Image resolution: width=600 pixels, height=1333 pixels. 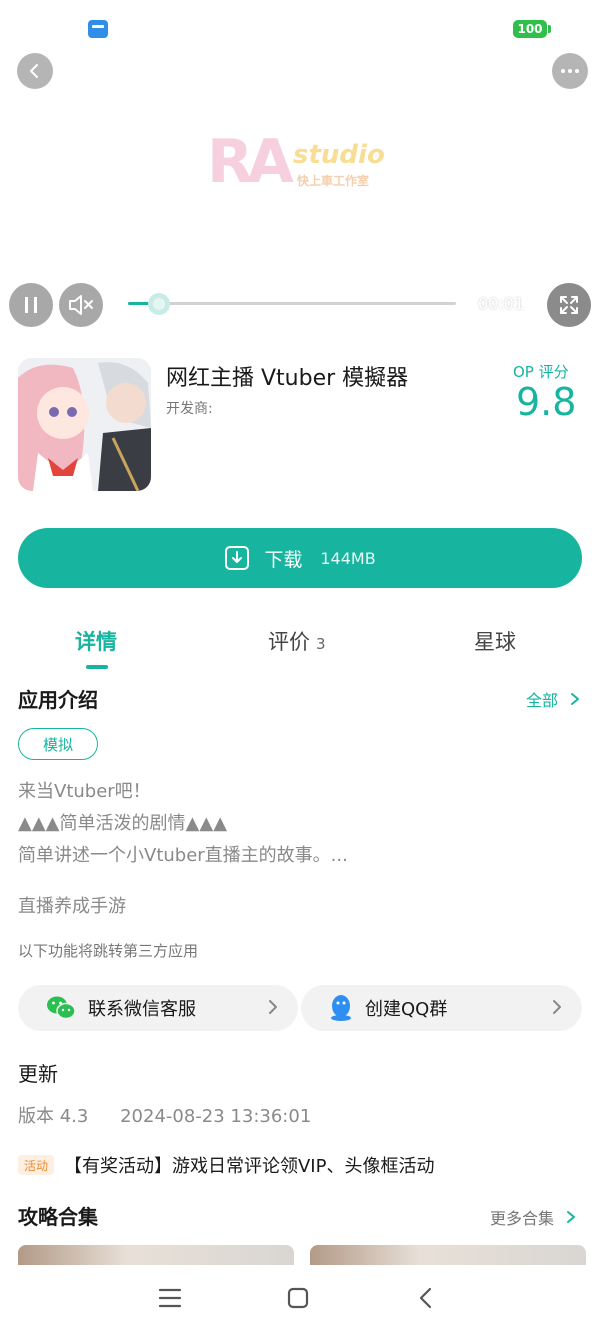 I want to click on tab-reviews: 评价 3, so click(x=297, y=641).